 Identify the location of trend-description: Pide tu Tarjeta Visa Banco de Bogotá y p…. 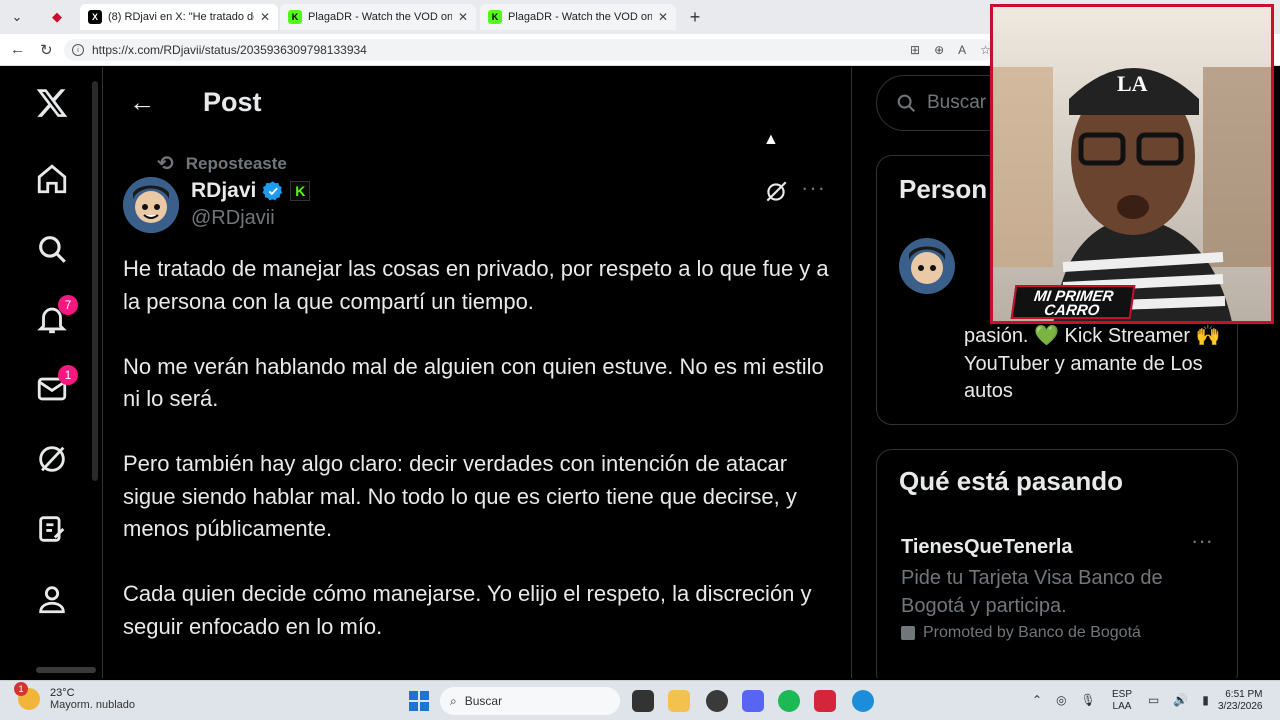
(1032, 592).